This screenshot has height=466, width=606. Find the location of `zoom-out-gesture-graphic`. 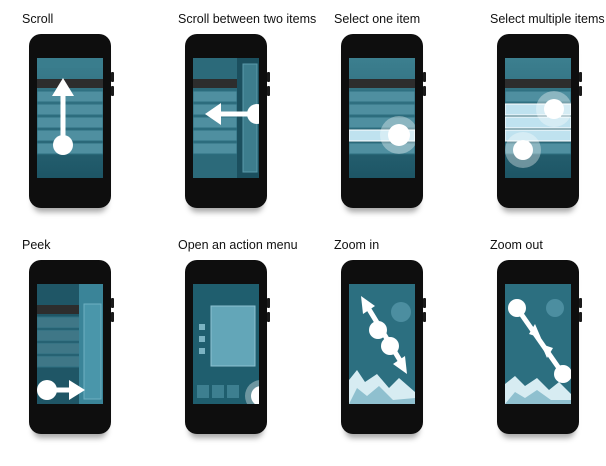

zoom-out-gesture-graphic is located at coordinates (538, 344).